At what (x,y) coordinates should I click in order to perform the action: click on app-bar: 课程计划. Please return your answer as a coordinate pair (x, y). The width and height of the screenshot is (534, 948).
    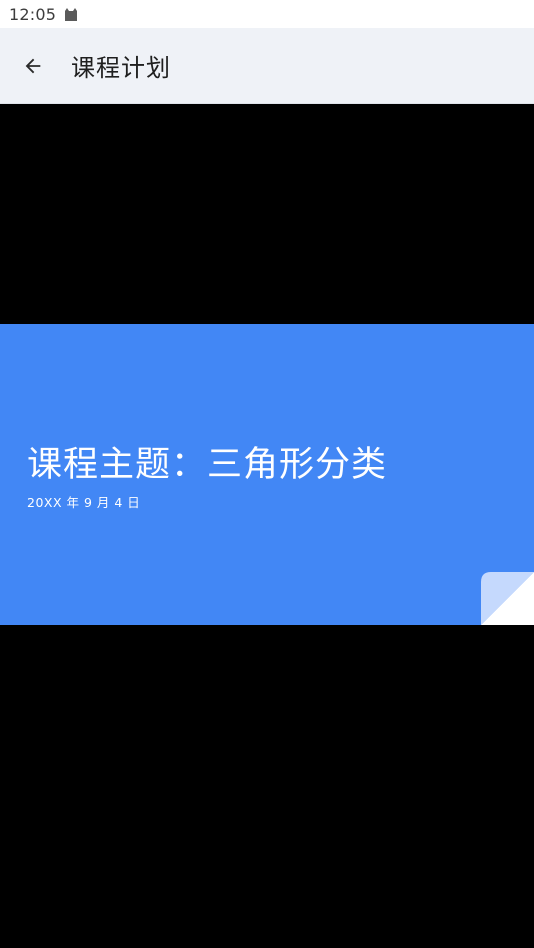
    Looking at the image, I should click on (267, 66).